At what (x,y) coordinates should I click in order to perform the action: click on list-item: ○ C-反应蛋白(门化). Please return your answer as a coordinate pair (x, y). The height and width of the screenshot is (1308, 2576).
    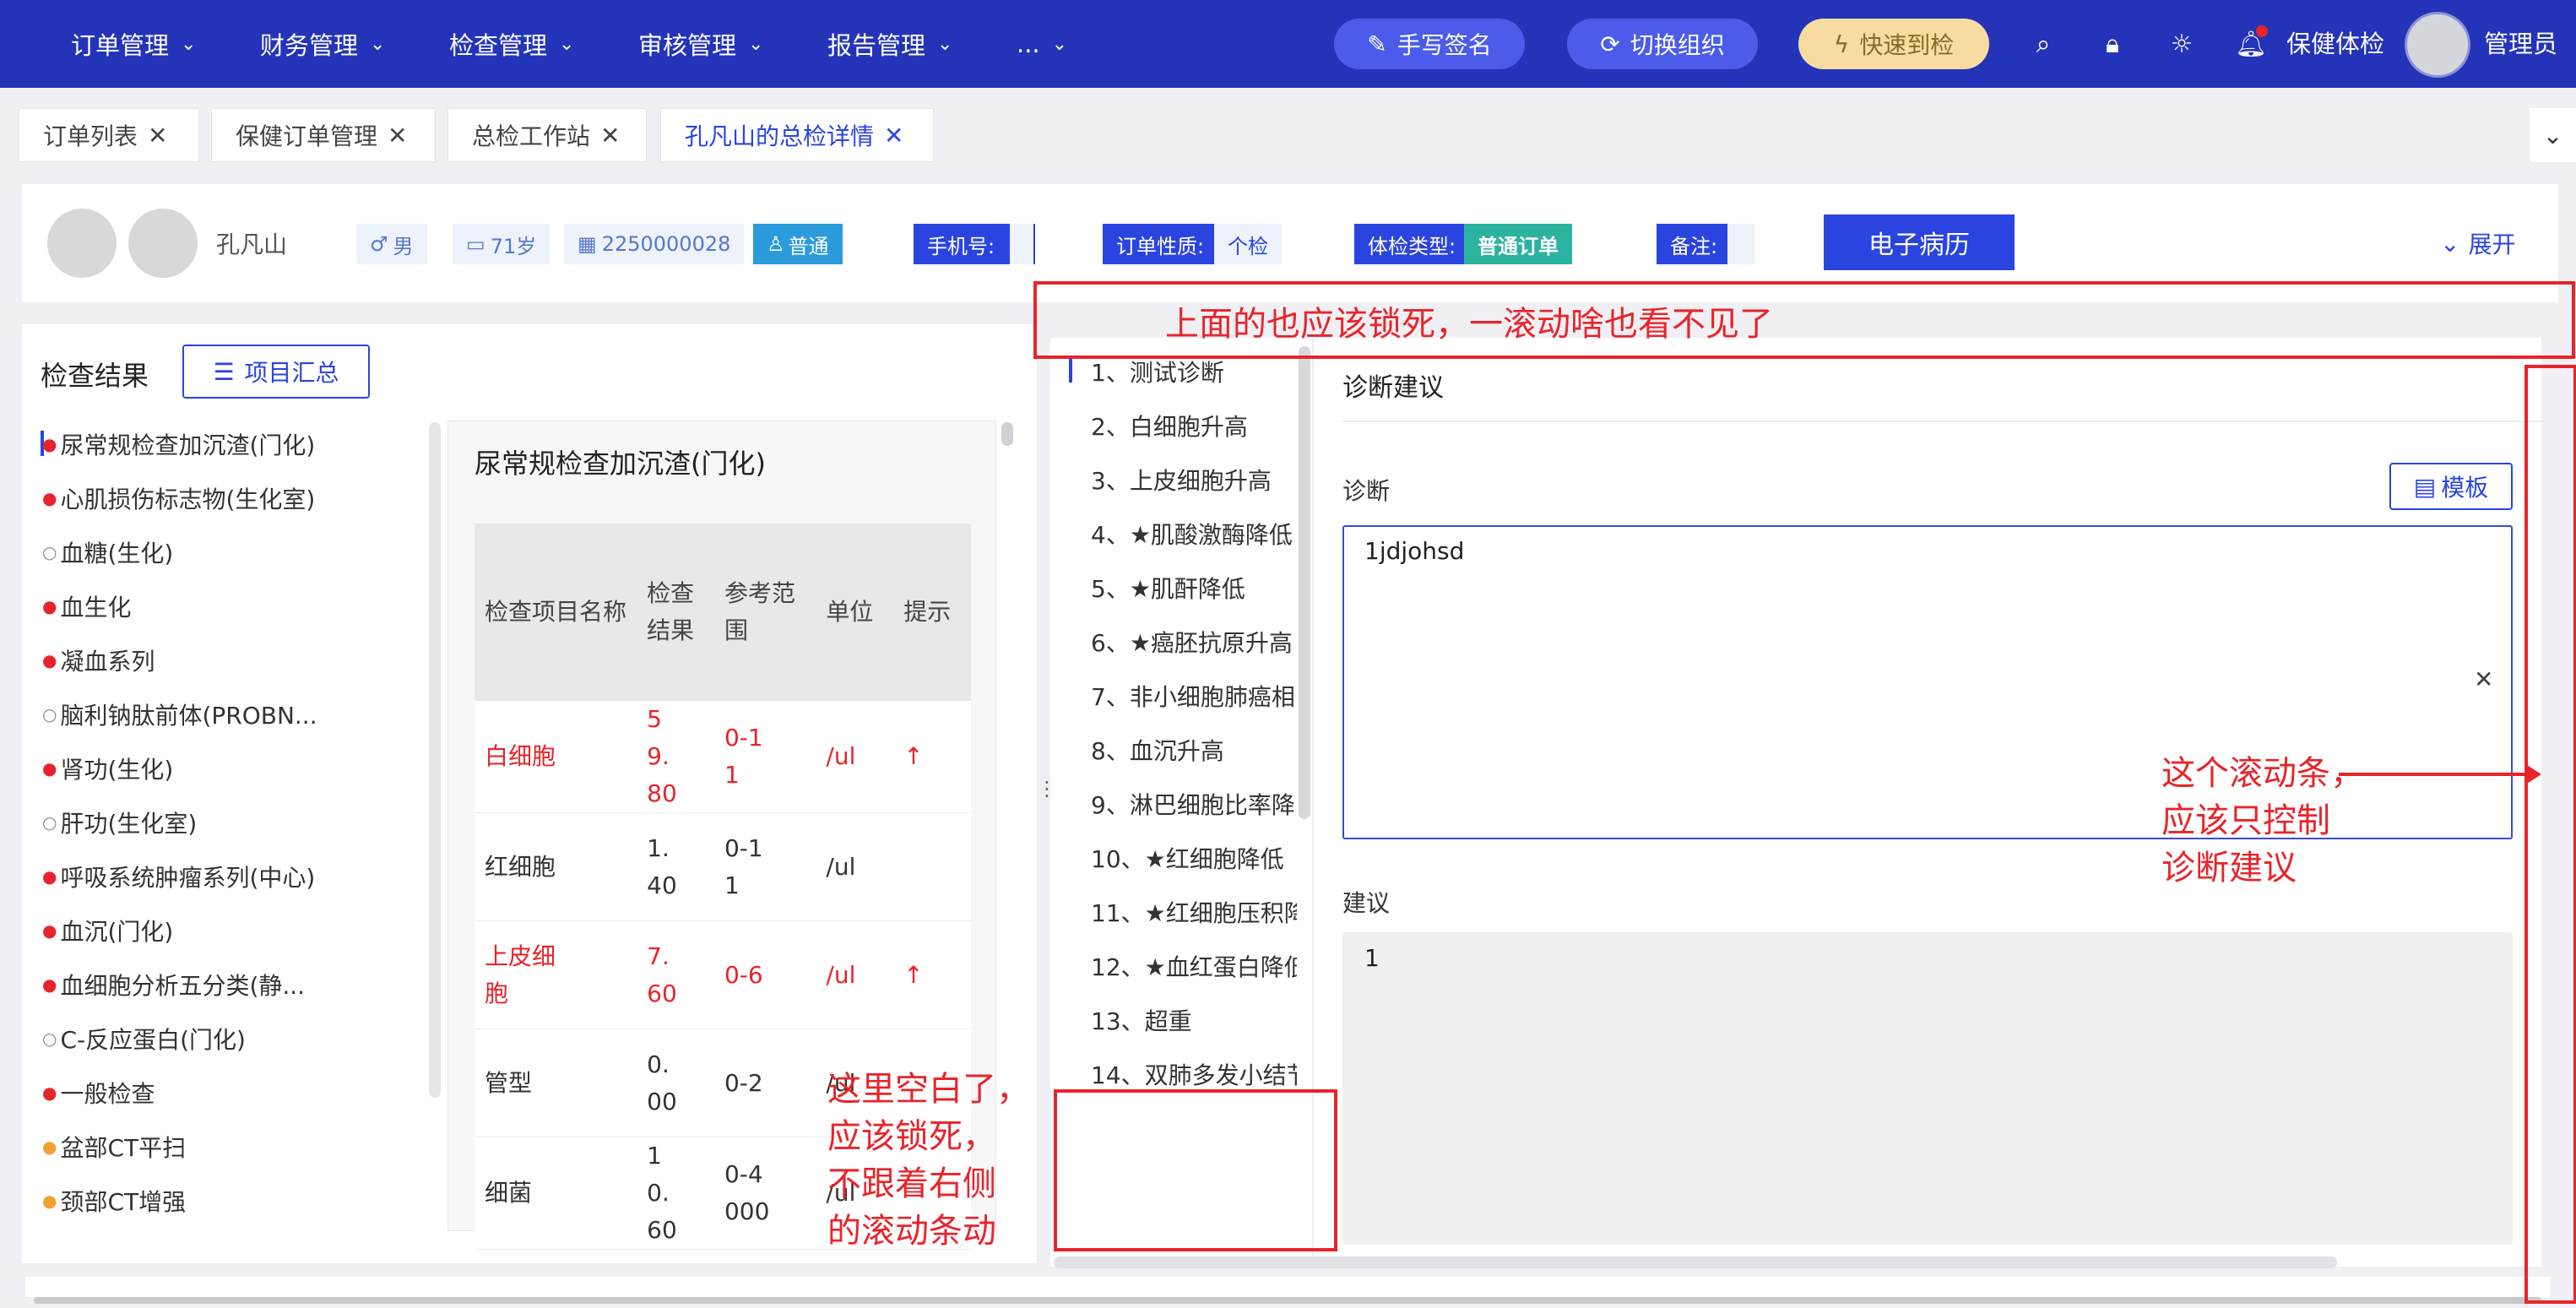
    Looking at the image, I should click on (144, 1039).